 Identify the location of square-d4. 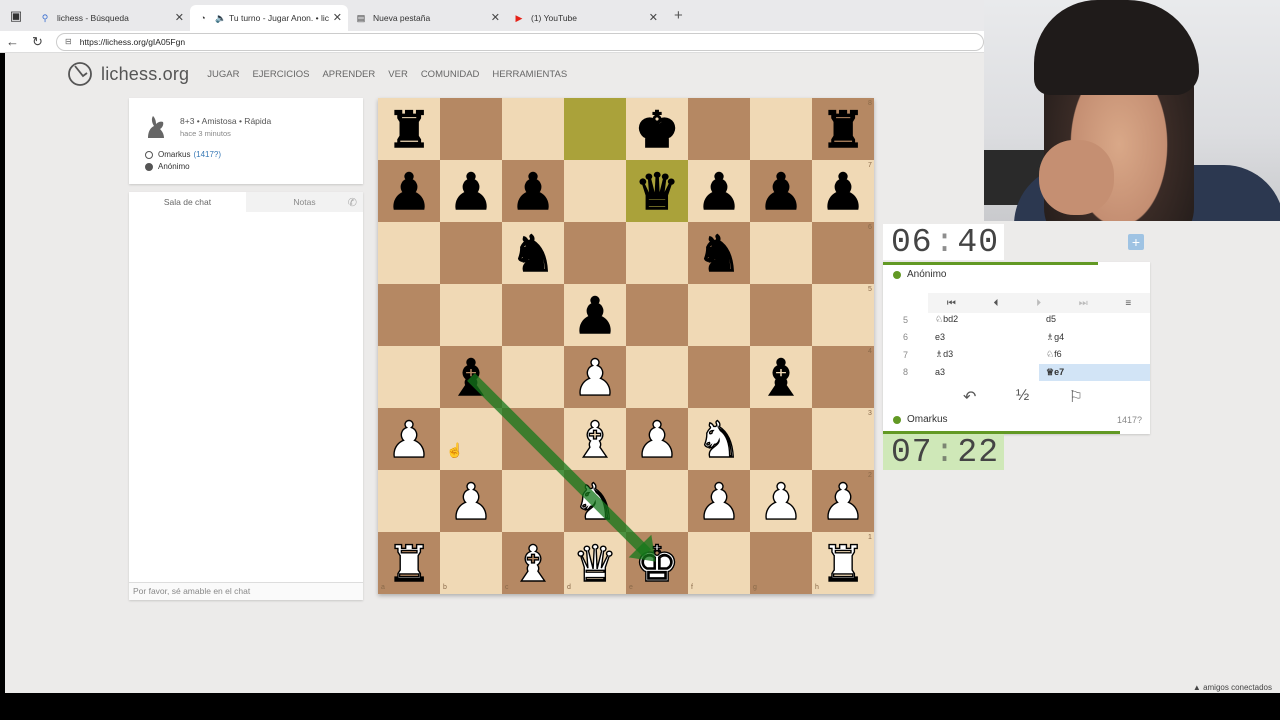
(595, 377).